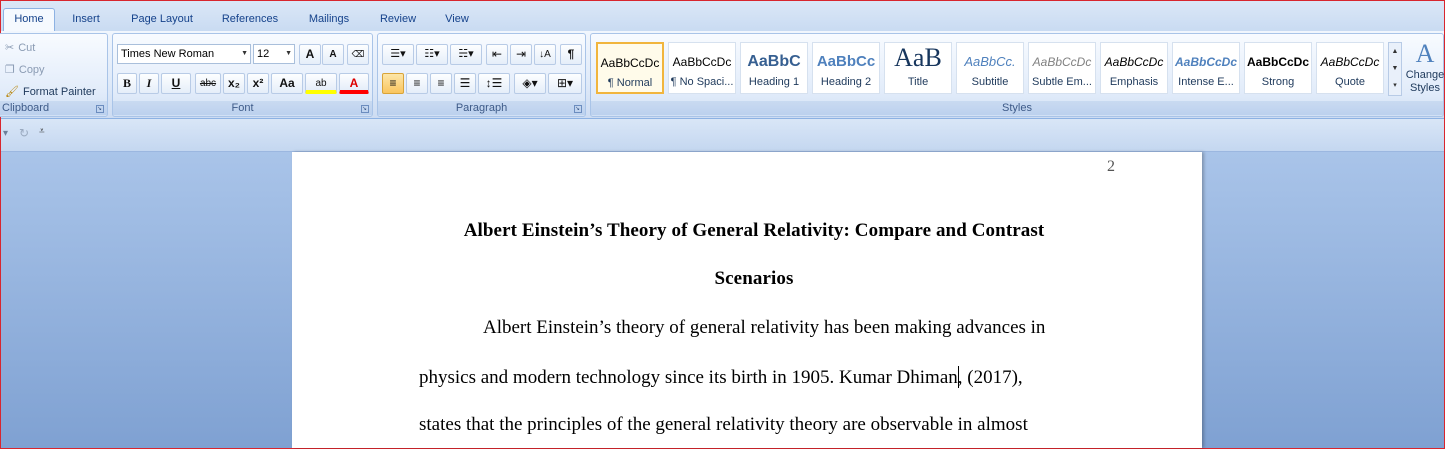  Describe the element at coordinates (571, 54) in the screenshot. I see `show-formatting-button: ¶` at that location.